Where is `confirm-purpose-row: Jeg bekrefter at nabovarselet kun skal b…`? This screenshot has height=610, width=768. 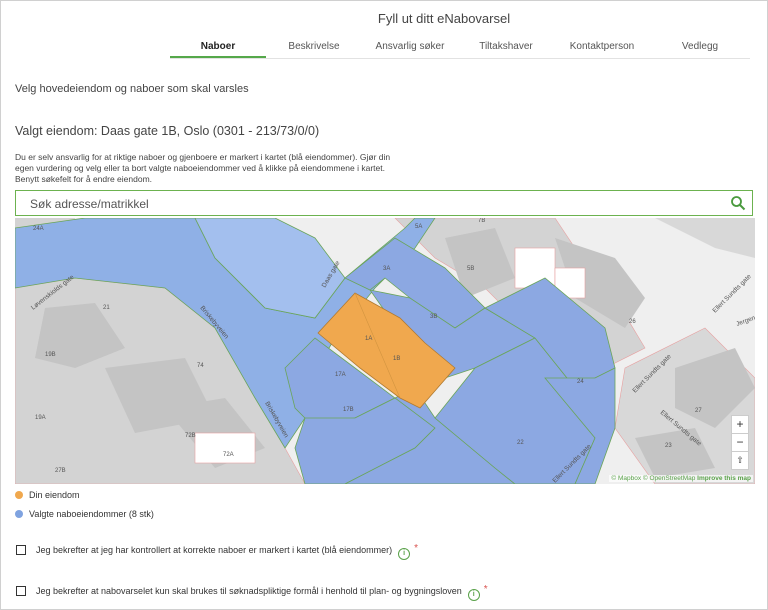
confirm-purpose-row: Jeg bekrefter at nabovarselet kun skal b… is located at coordinates (252, 592).